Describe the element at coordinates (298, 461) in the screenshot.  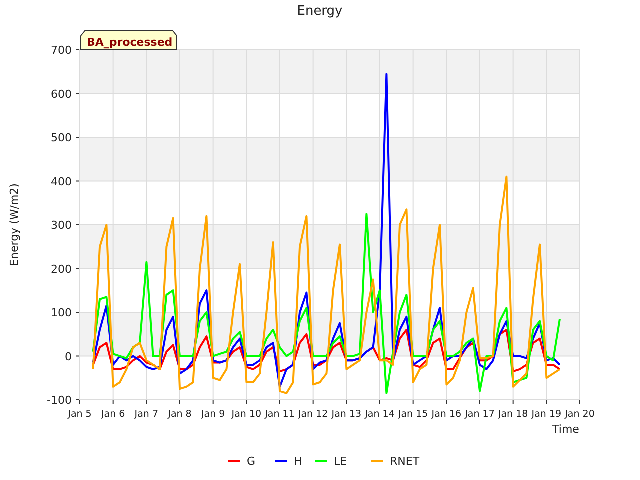
I see `legend-label: H` at that location.